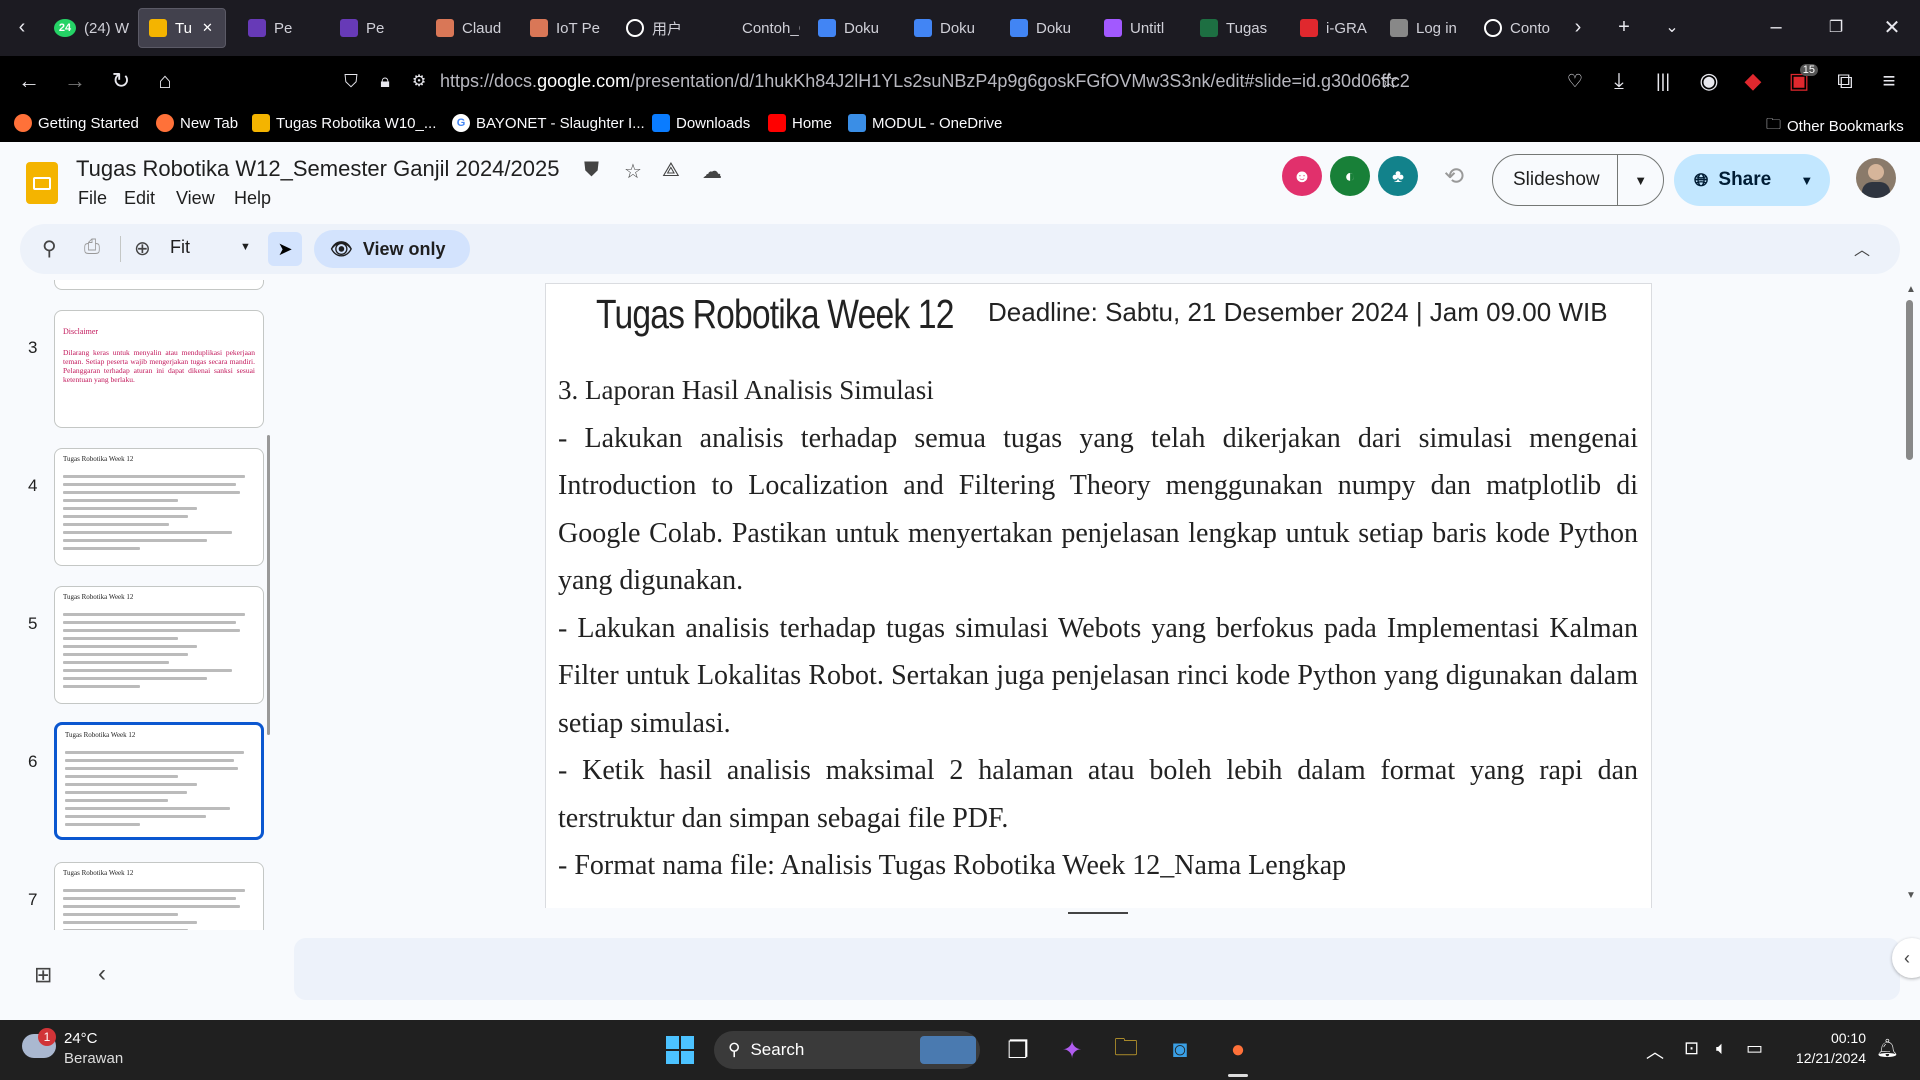  Describe the element at coordinates (1578, 27) in the screenshot. I see `tab-scroll-right-icon: ›` at that location.